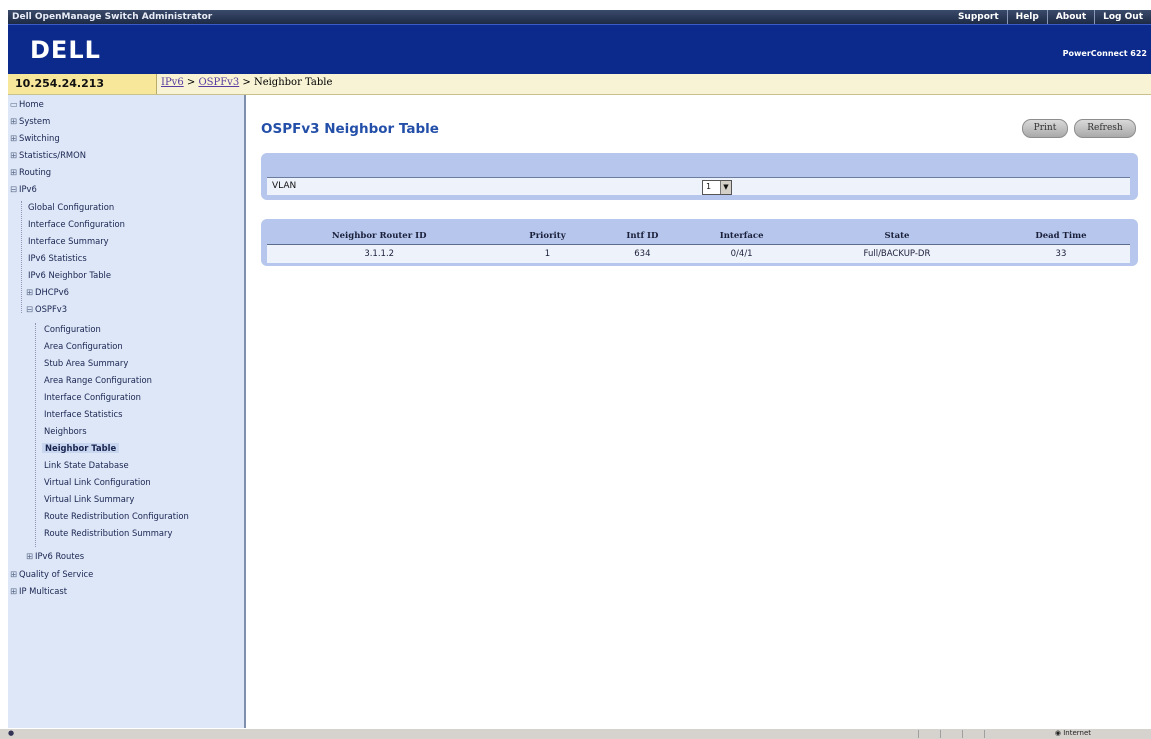  Describe the element at coordinates (642, 236) in the screenshot. I see `column-header: Intf ID` at that location.